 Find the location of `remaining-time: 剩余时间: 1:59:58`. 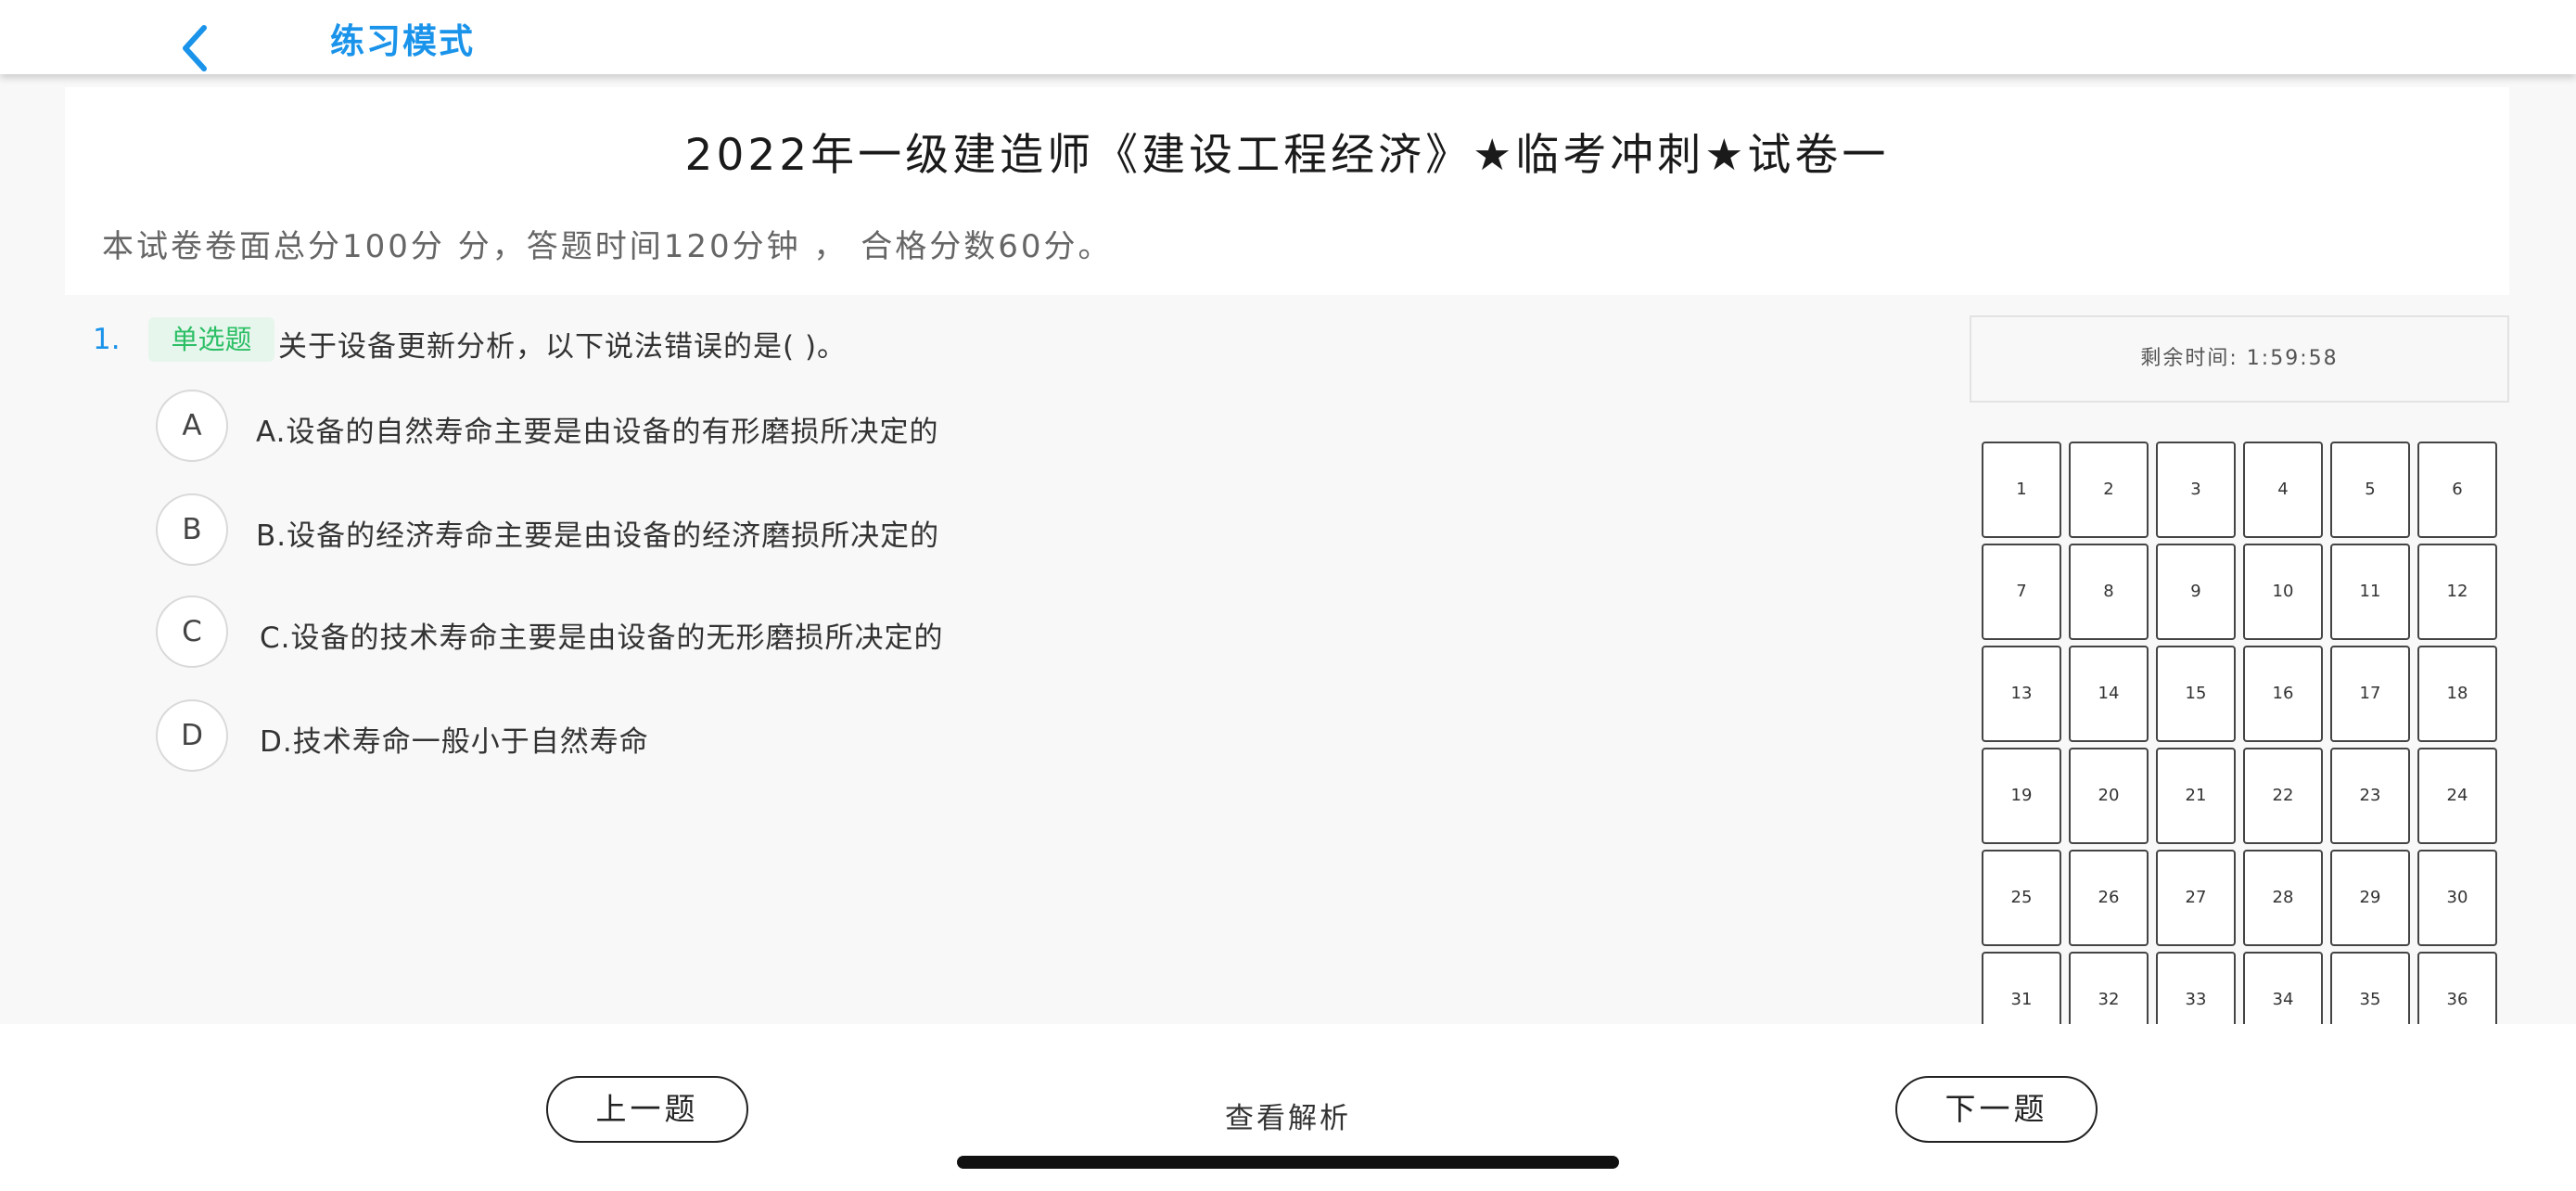

remaining-time: 剩余时间: 1:59:58 is located at coordinates (2239, 359).